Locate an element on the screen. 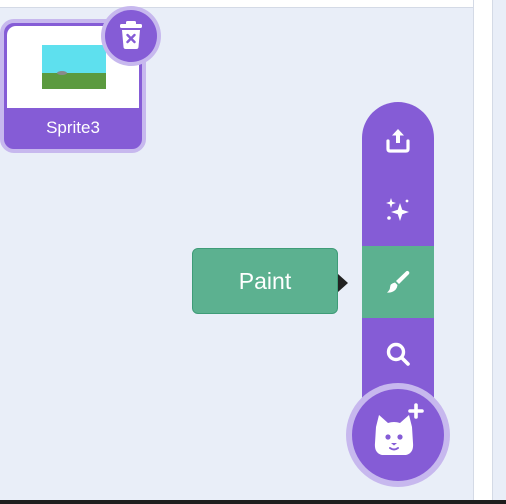  delete-sprite-button is located at coordinates (131, 36).